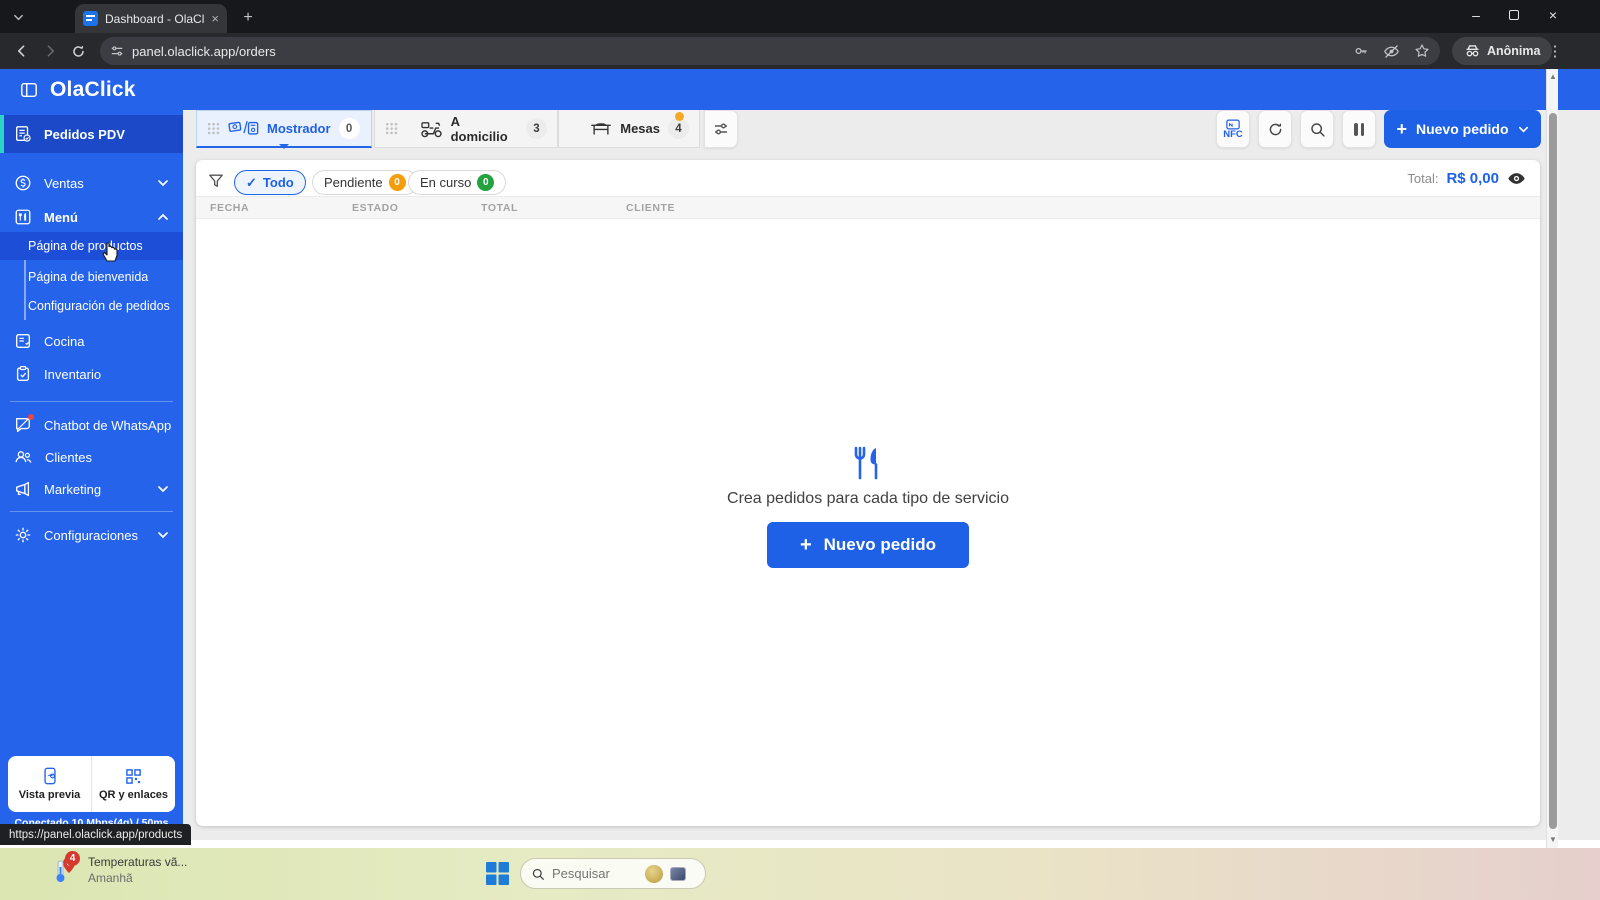 The width and height of the screenshot is (1600, 900). Describe the element at coordinates (91, 217) in the screenshot. I see `sidebar-item-menu: Menú` at that location.